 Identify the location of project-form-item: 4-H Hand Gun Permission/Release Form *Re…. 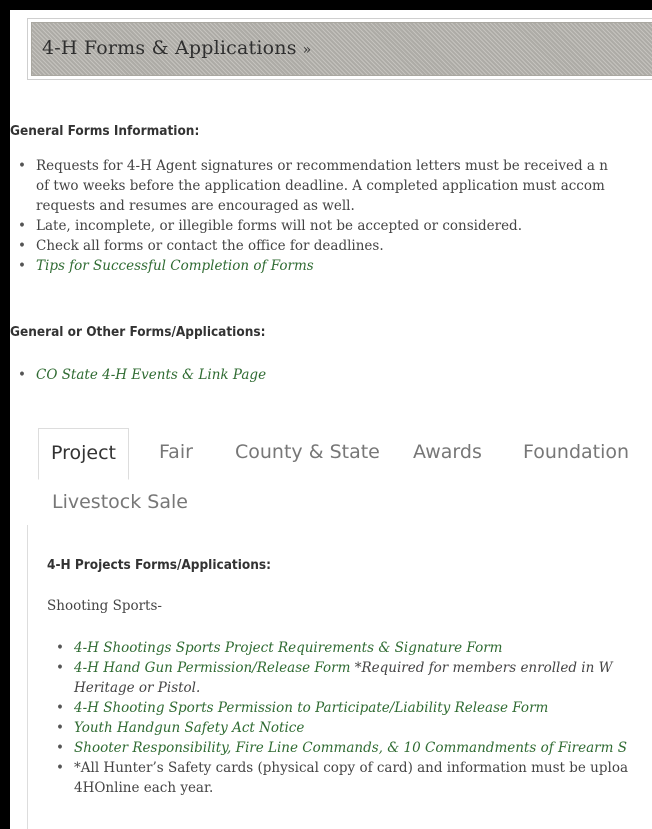
(338, 678).